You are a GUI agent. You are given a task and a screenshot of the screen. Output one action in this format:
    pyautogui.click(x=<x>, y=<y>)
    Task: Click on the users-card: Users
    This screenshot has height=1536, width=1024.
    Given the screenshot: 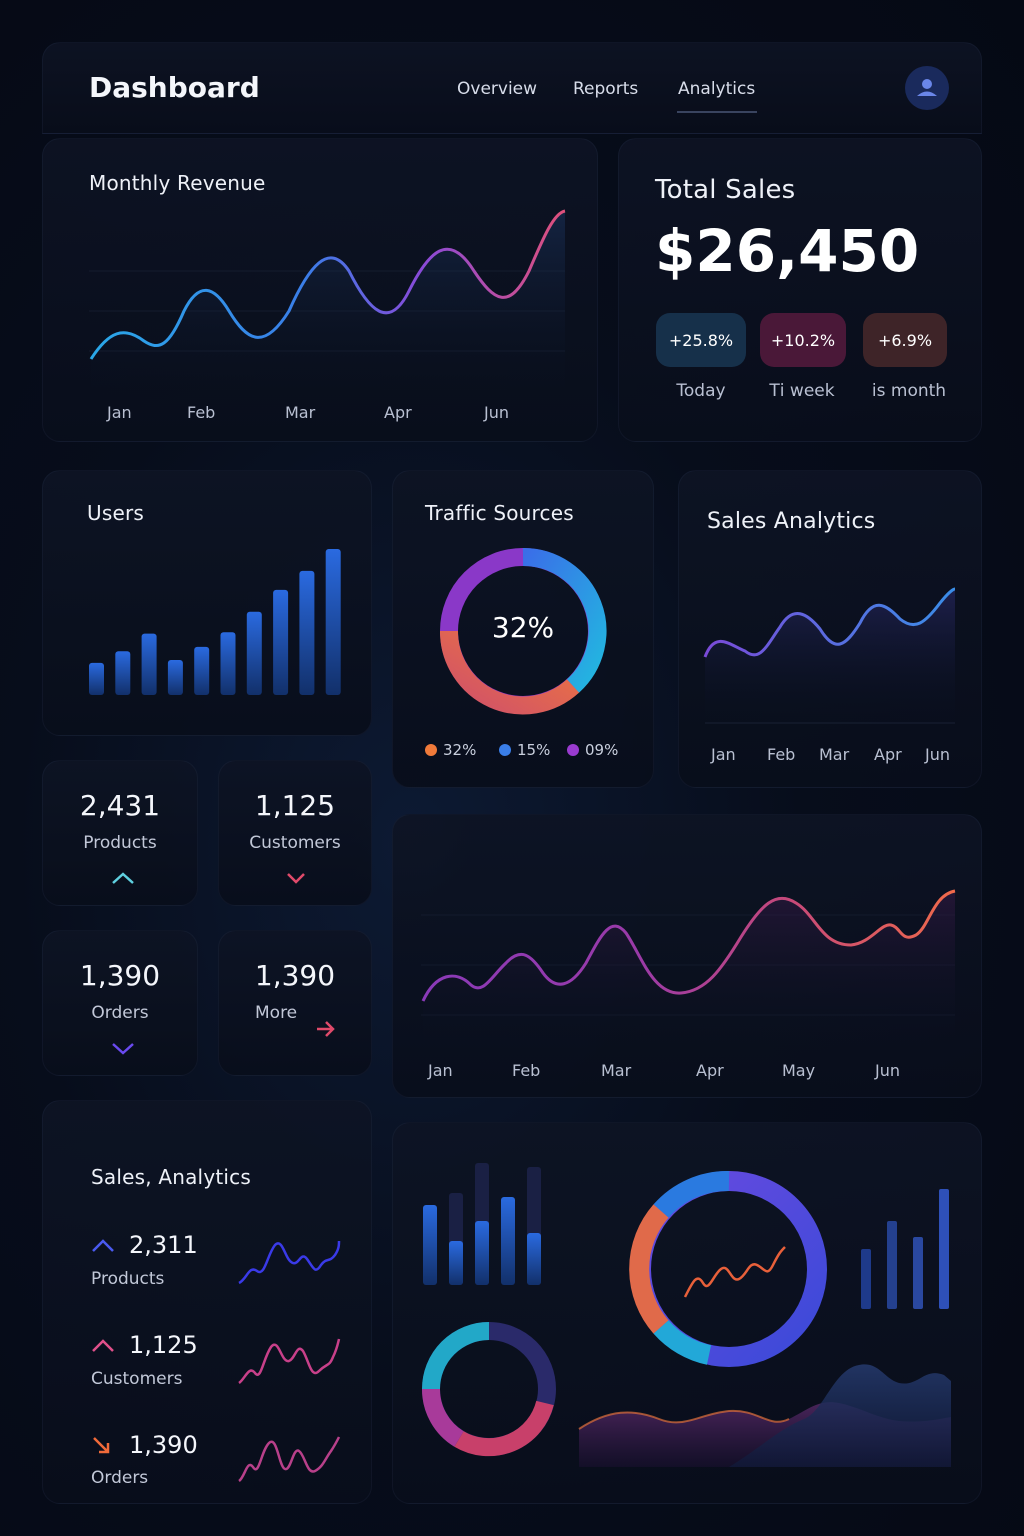 What is the action you would take?
    pyautogui.click(x=207, y=603)
    